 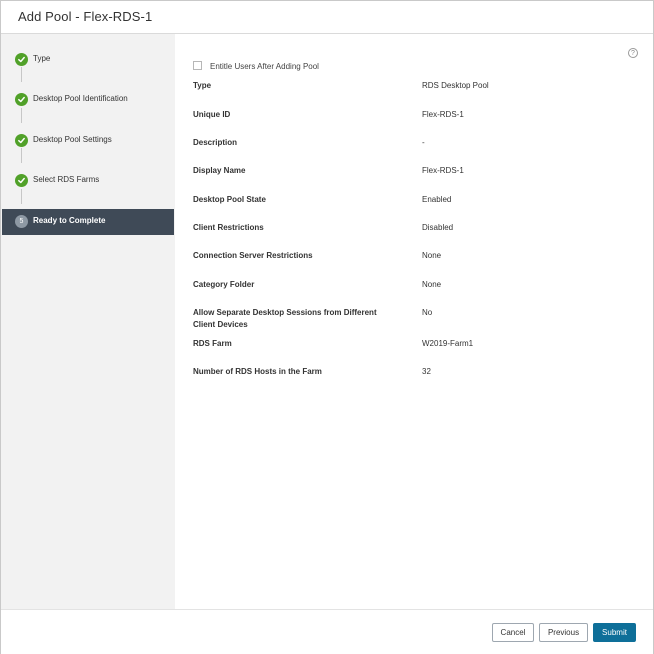 What do you see at coordinates (224, 284) in the screenshot?
I see `summary-key: Category Folder` at bounding box center [224, 284].